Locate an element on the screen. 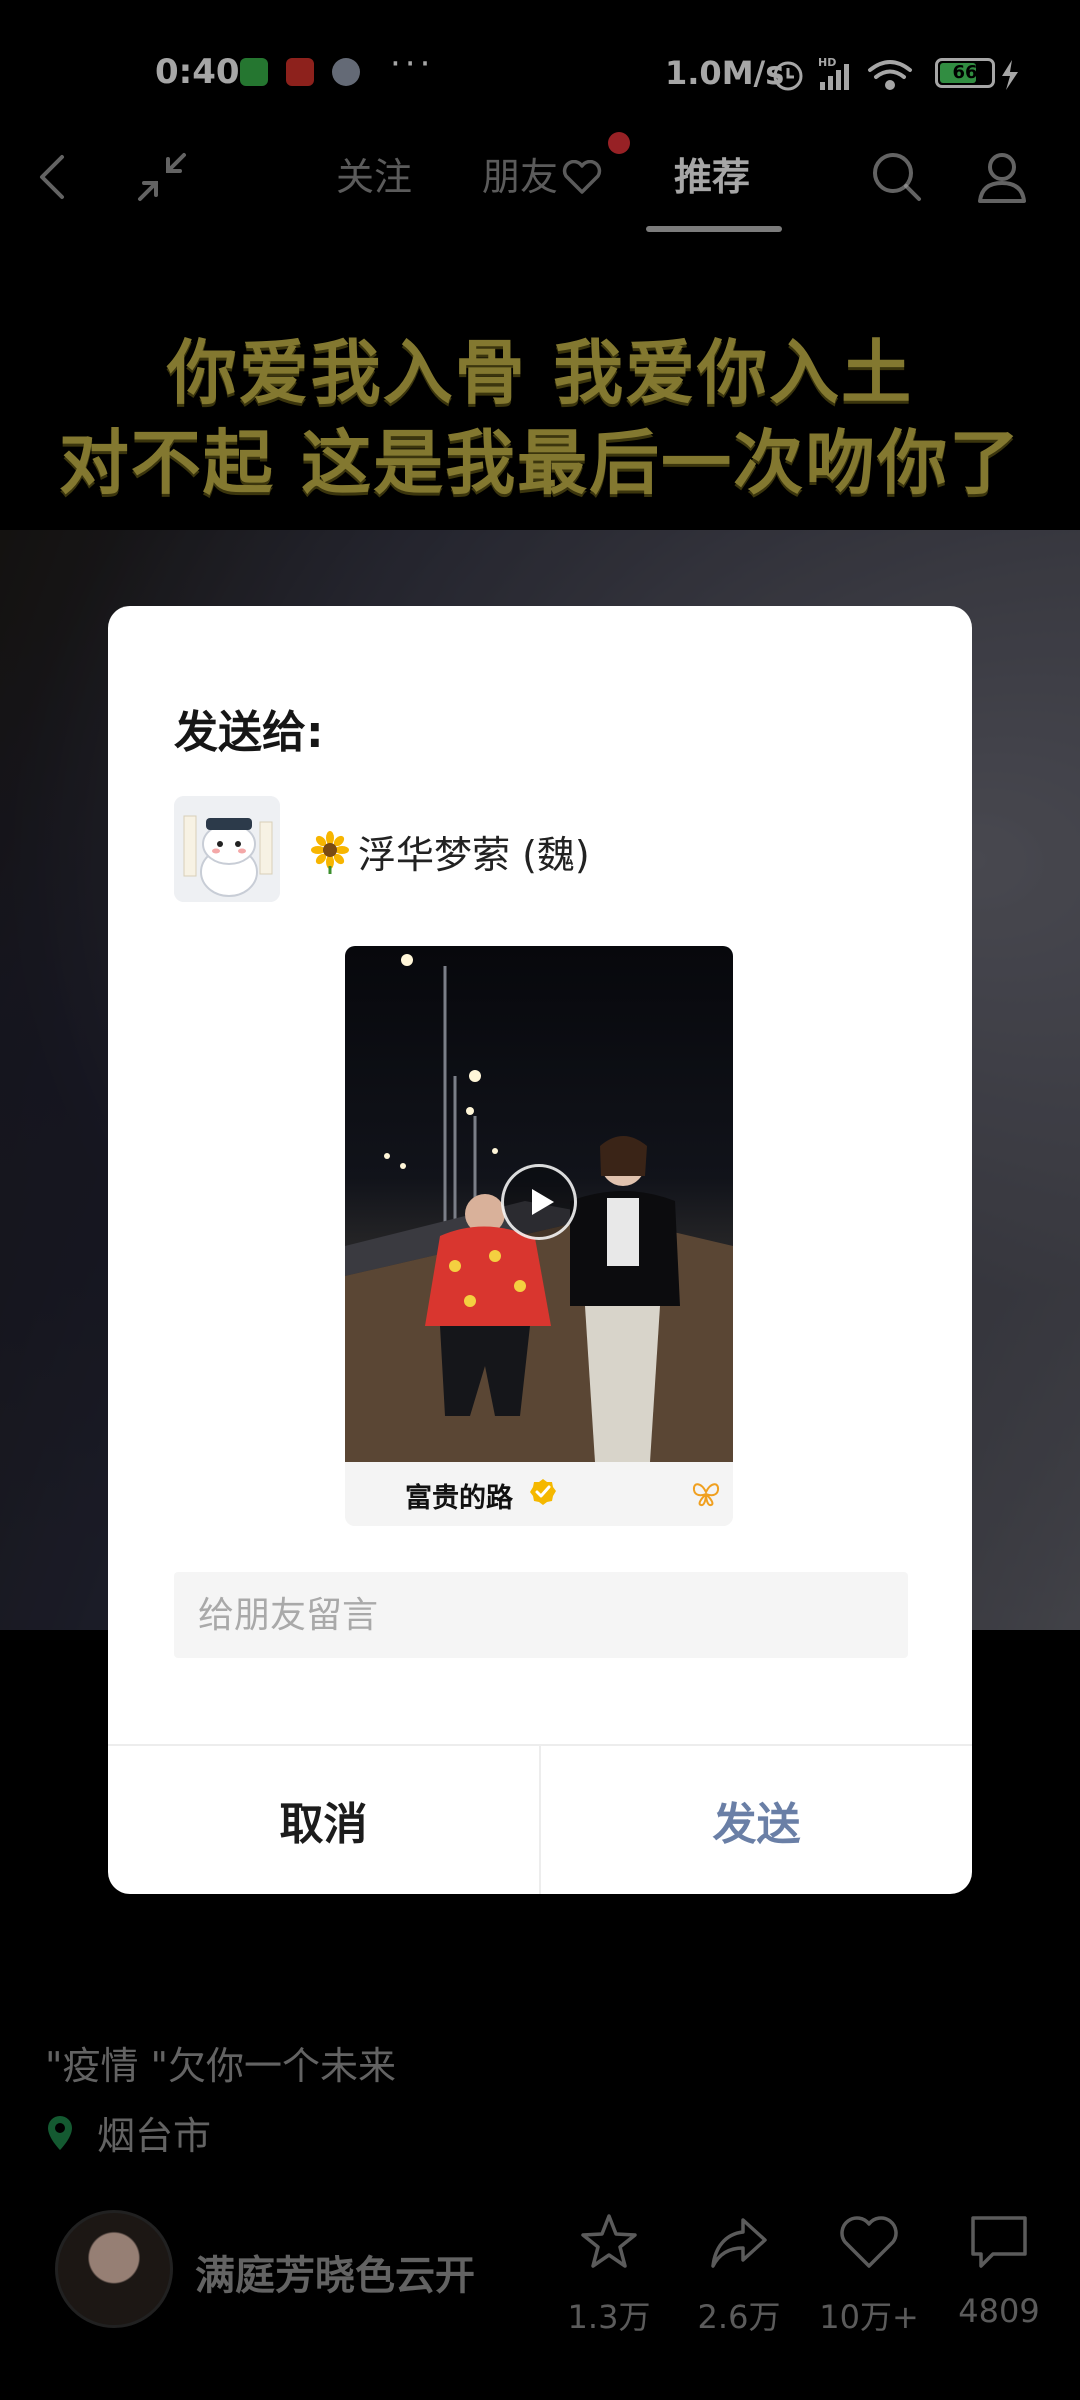  shared-video-card: 富贵的路 is located at coordinates (539, 1236).